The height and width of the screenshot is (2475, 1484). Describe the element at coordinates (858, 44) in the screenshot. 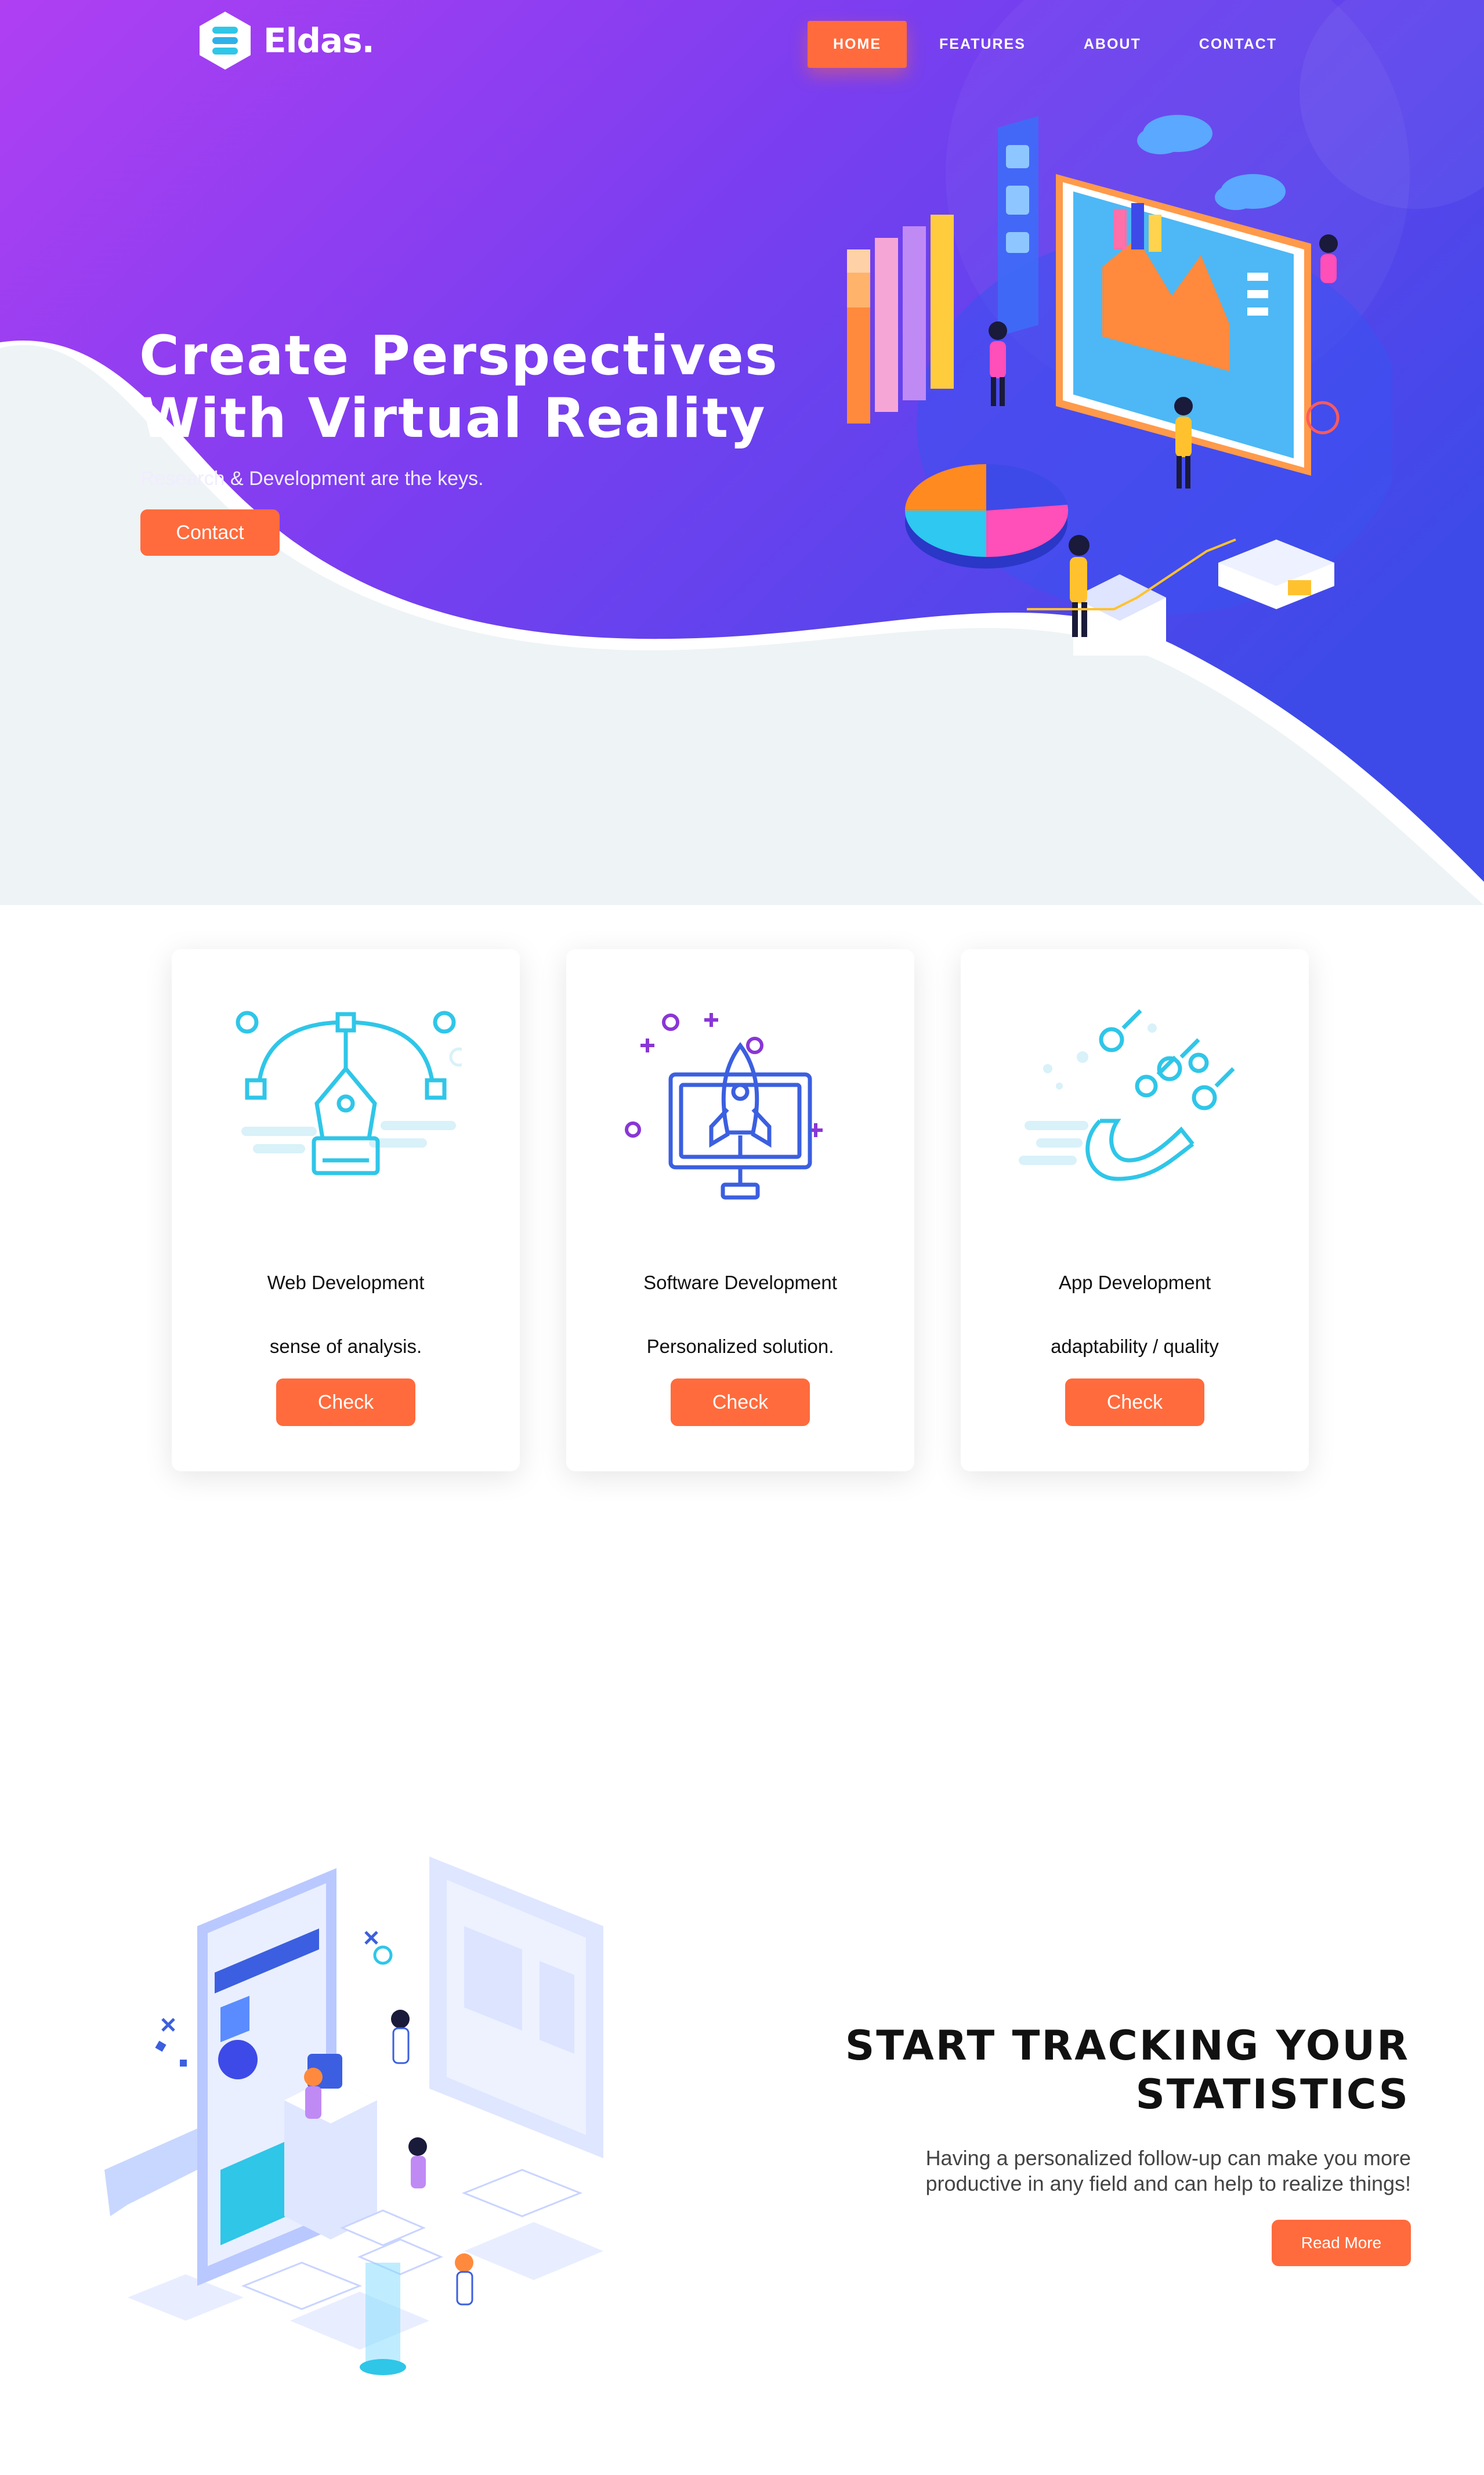

I see `nav-home: HOME` at that location.